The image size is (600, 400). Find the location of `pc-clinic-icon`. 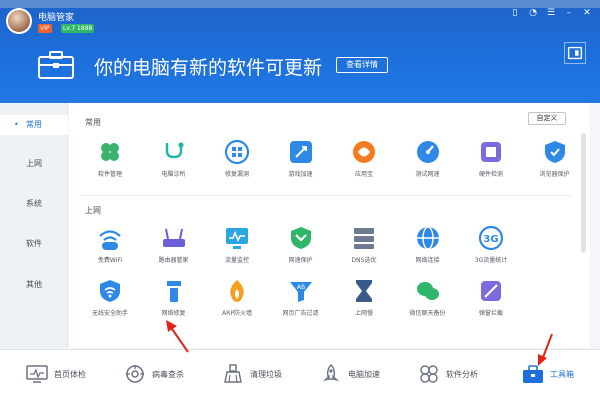

pc-clinic-icon is located at coordinates (174, 150).